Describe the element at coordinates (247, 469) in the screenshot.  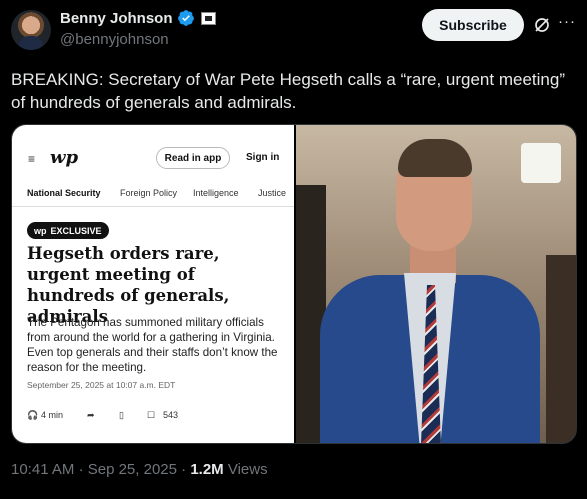
I see `views-label: Views` at that location.